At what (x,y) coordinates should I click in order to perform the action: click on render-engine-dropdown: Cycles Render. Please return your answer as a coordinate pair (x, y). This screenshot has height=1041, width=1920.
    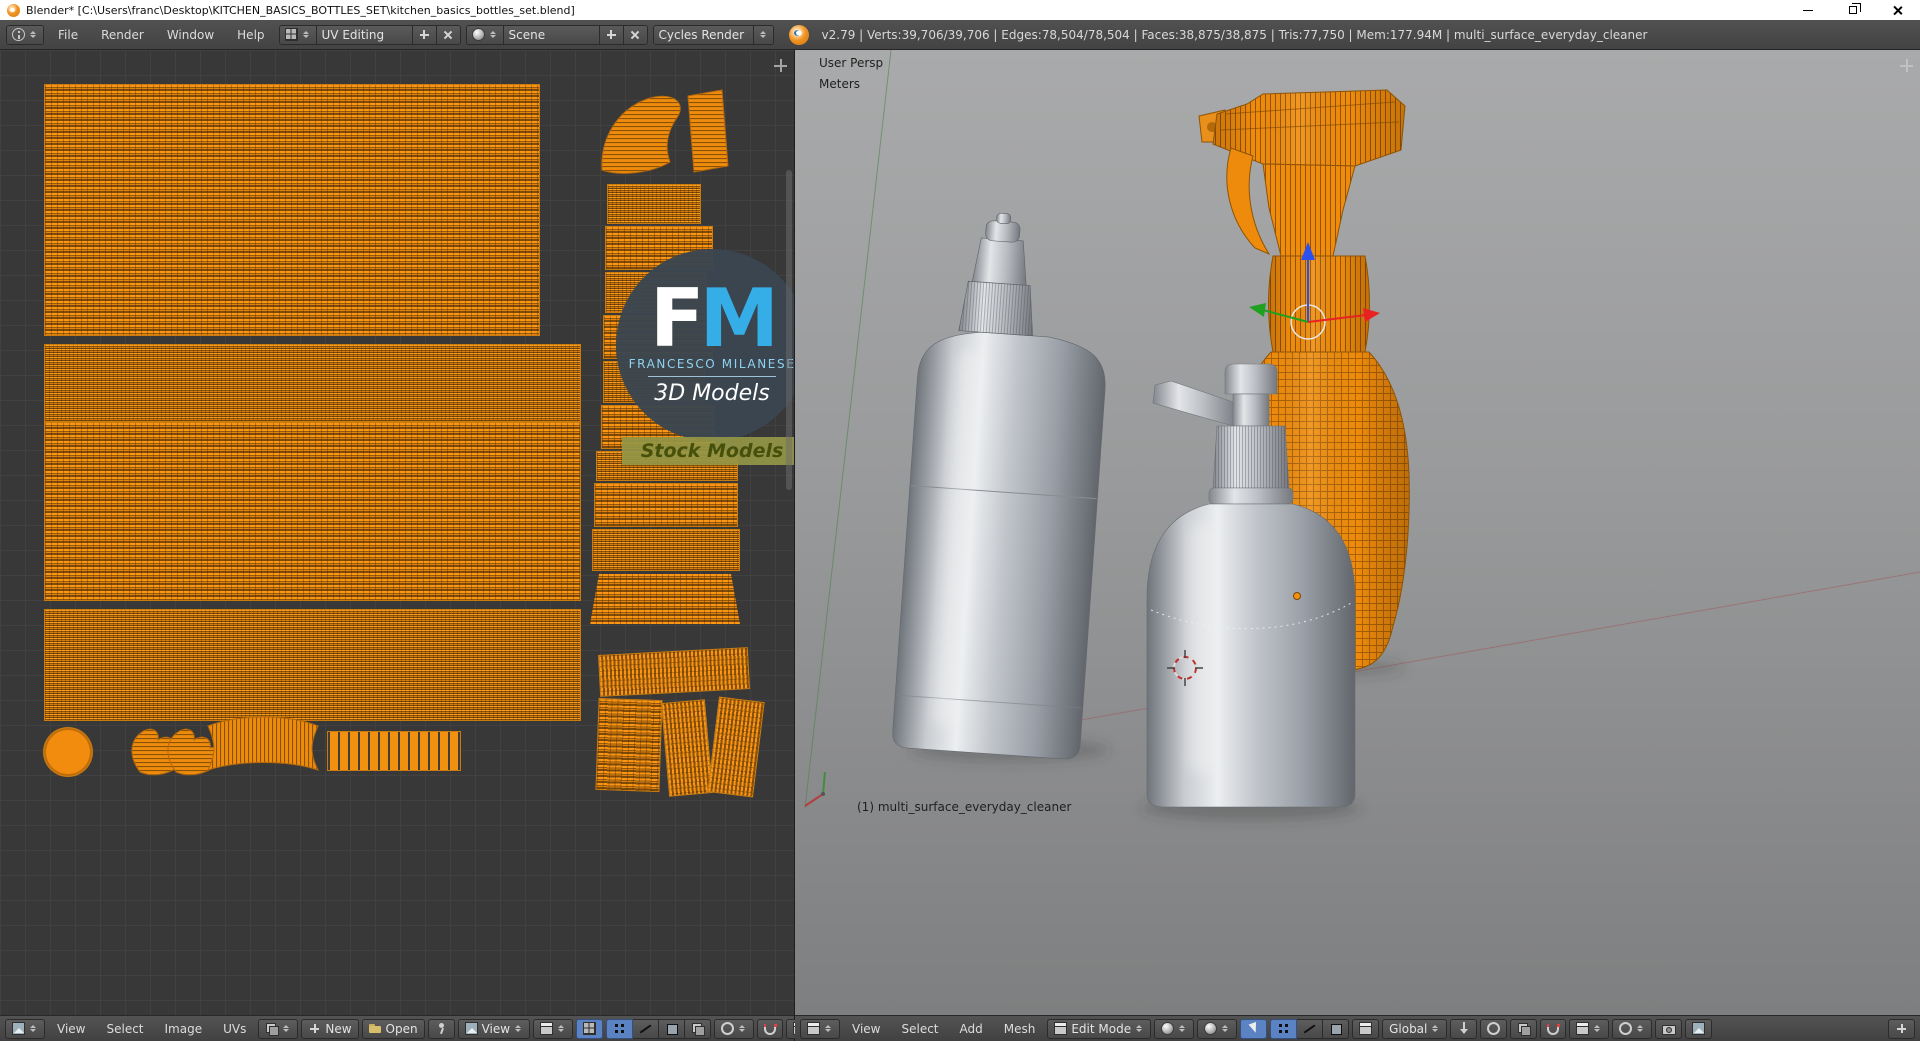
    Looking at the image, I should click on (713, 34).